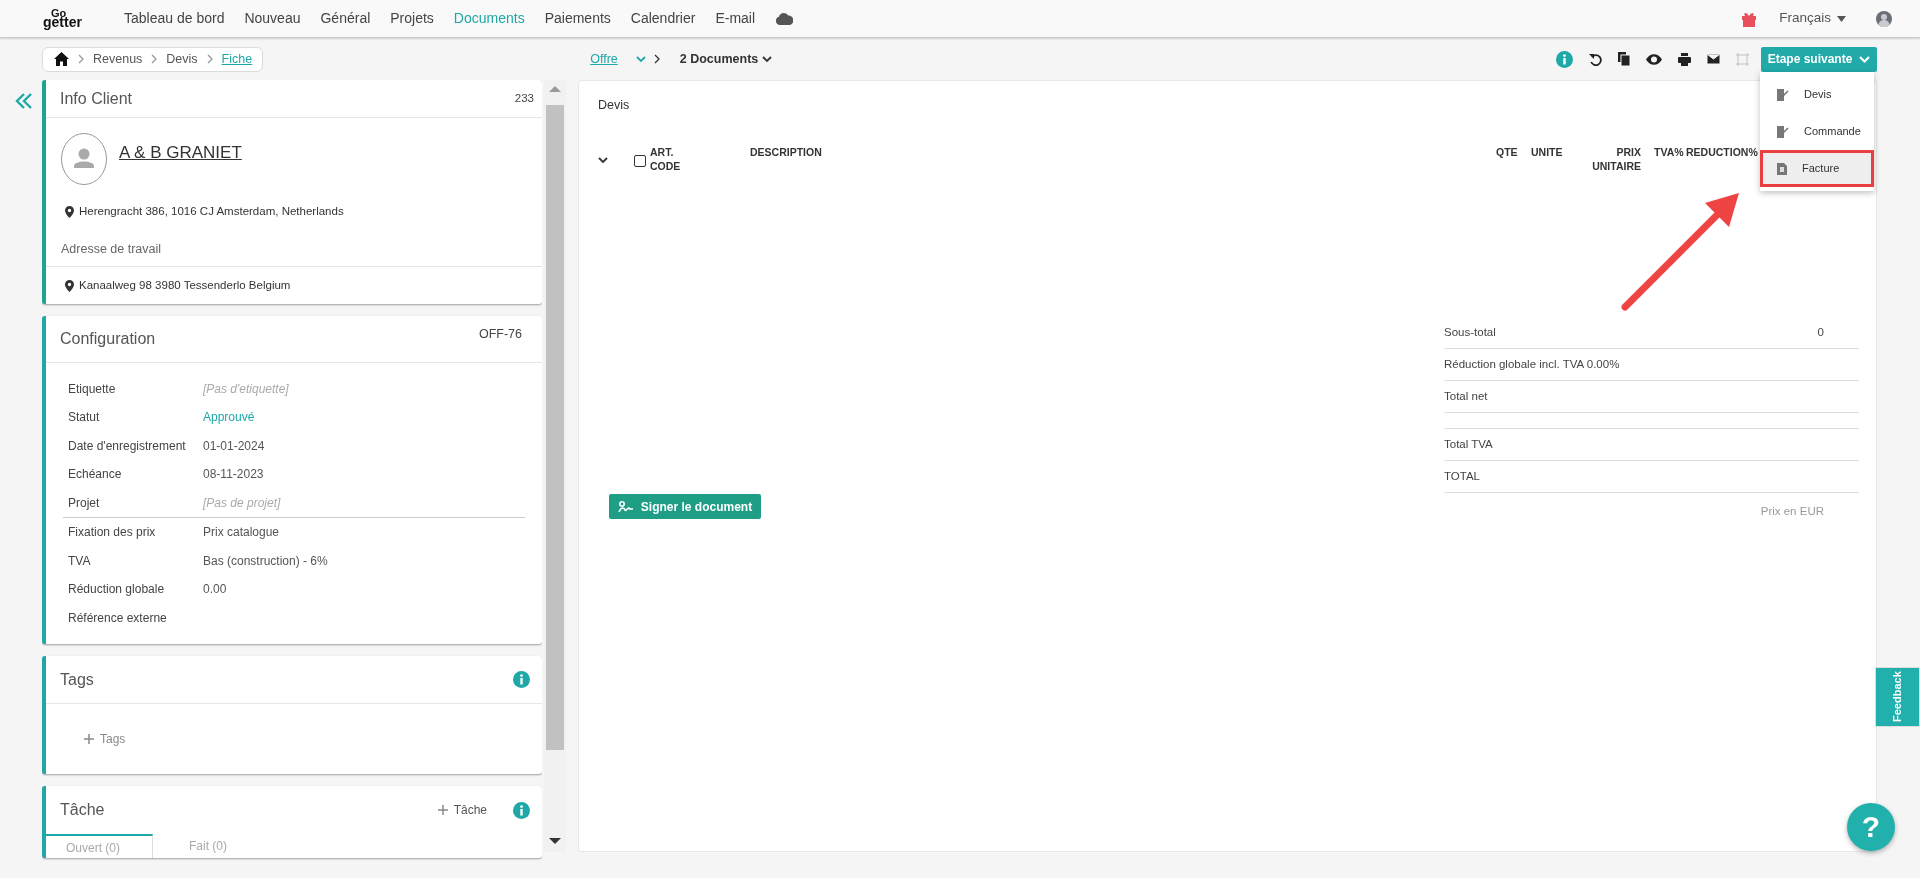 The image size is (1920, 878). I want to click on eye-icon, so click(1654, 59).